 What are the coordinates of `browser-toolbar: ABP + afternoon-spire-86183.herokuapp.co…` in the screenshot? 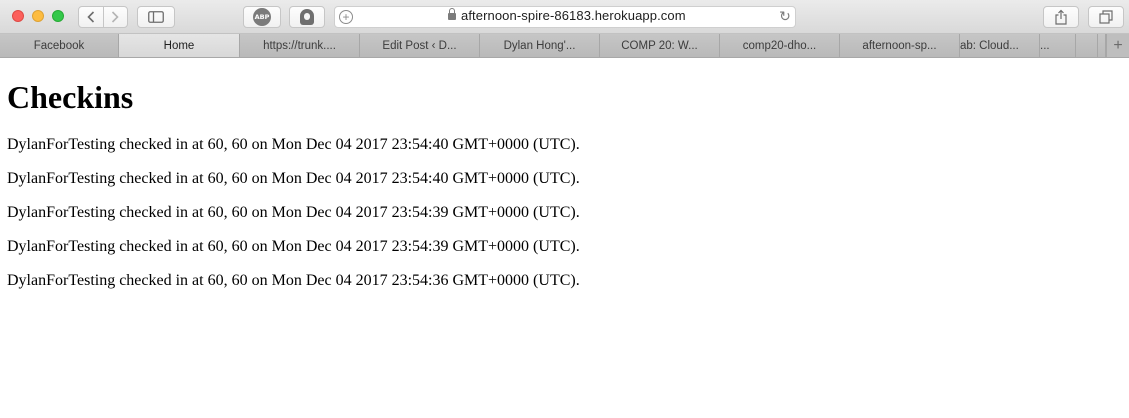 It's located at (564, 17).